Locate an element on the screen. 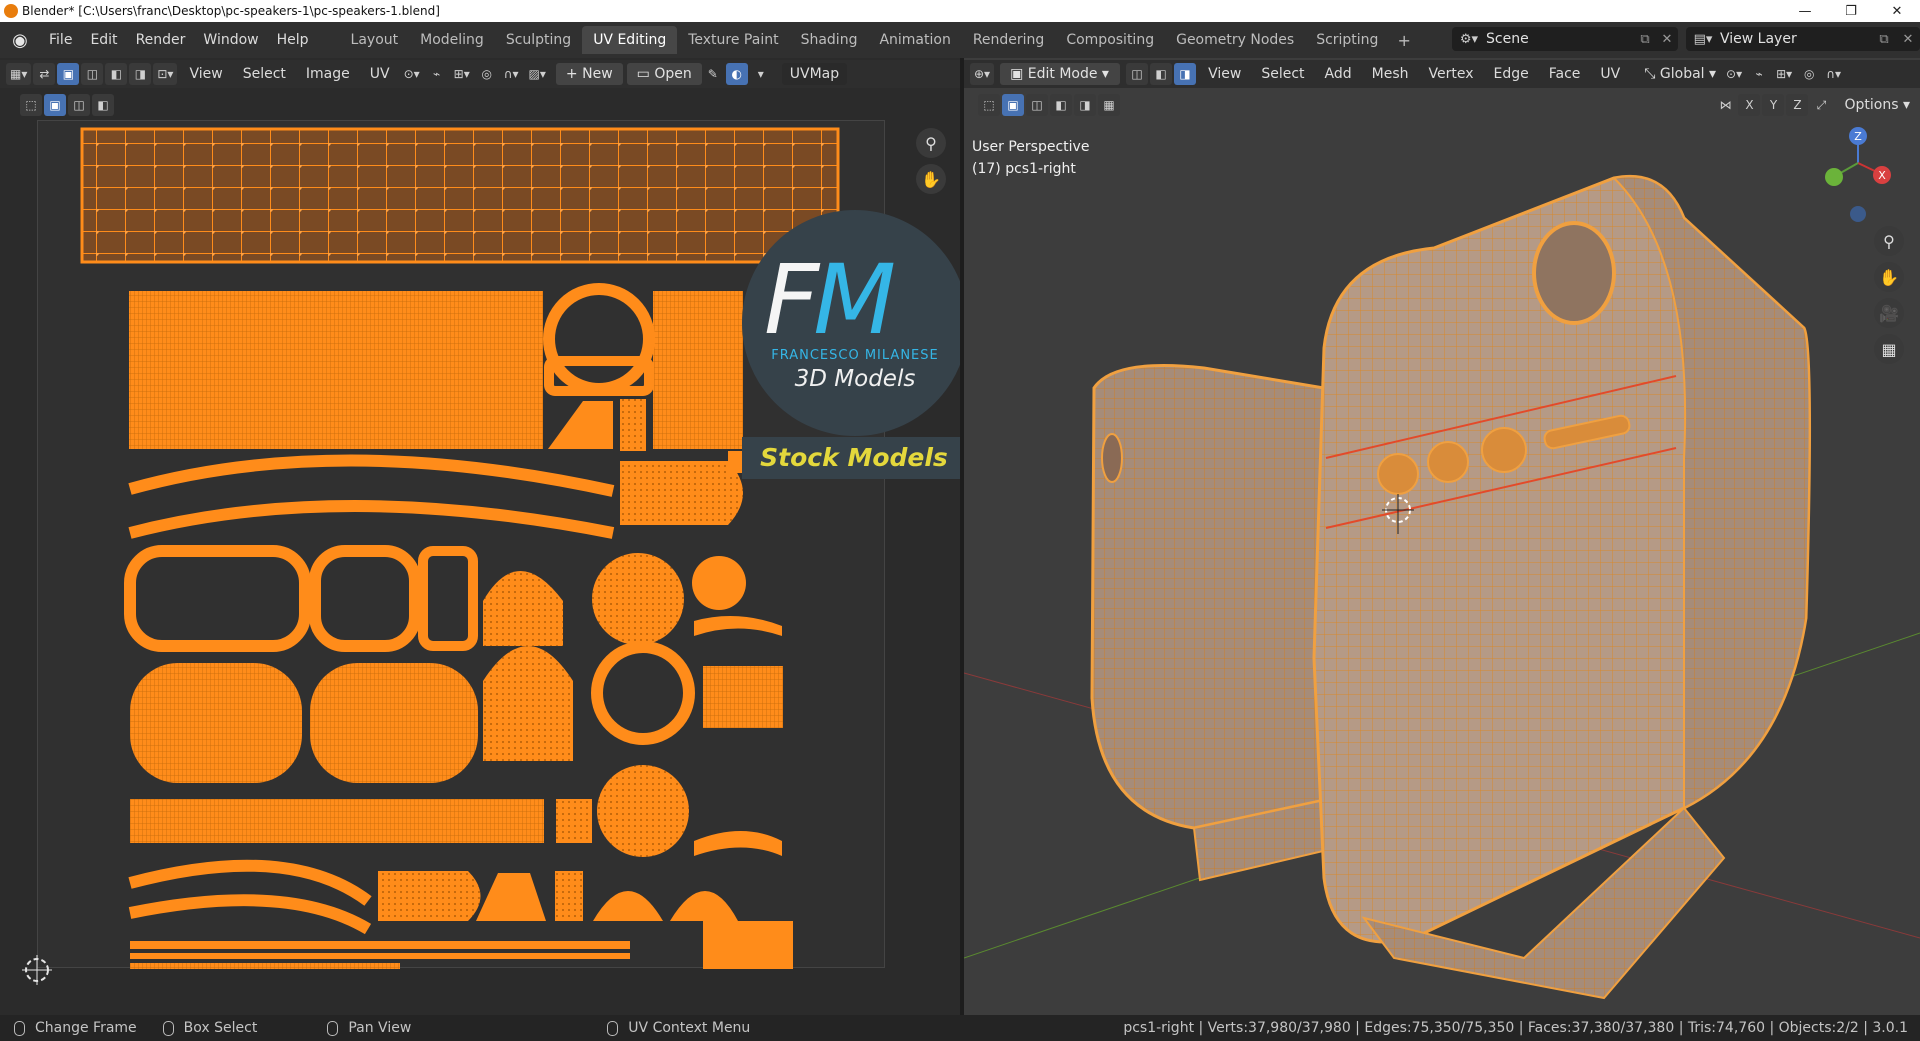  select-extend-icon: ◫ is located at coordinates (79, 105).